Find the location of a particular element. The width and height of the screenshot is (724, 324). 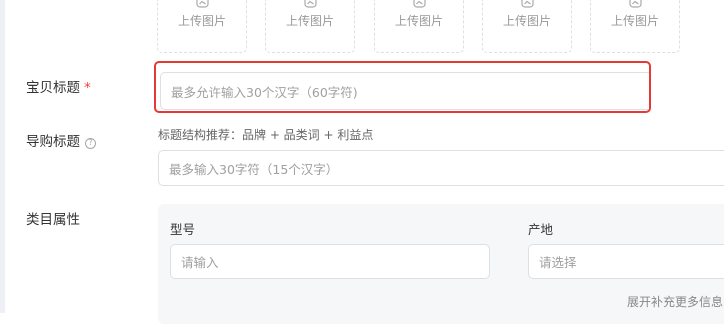

item-title-label-text: 宝贝标题 is located at coordinates (53, 88).